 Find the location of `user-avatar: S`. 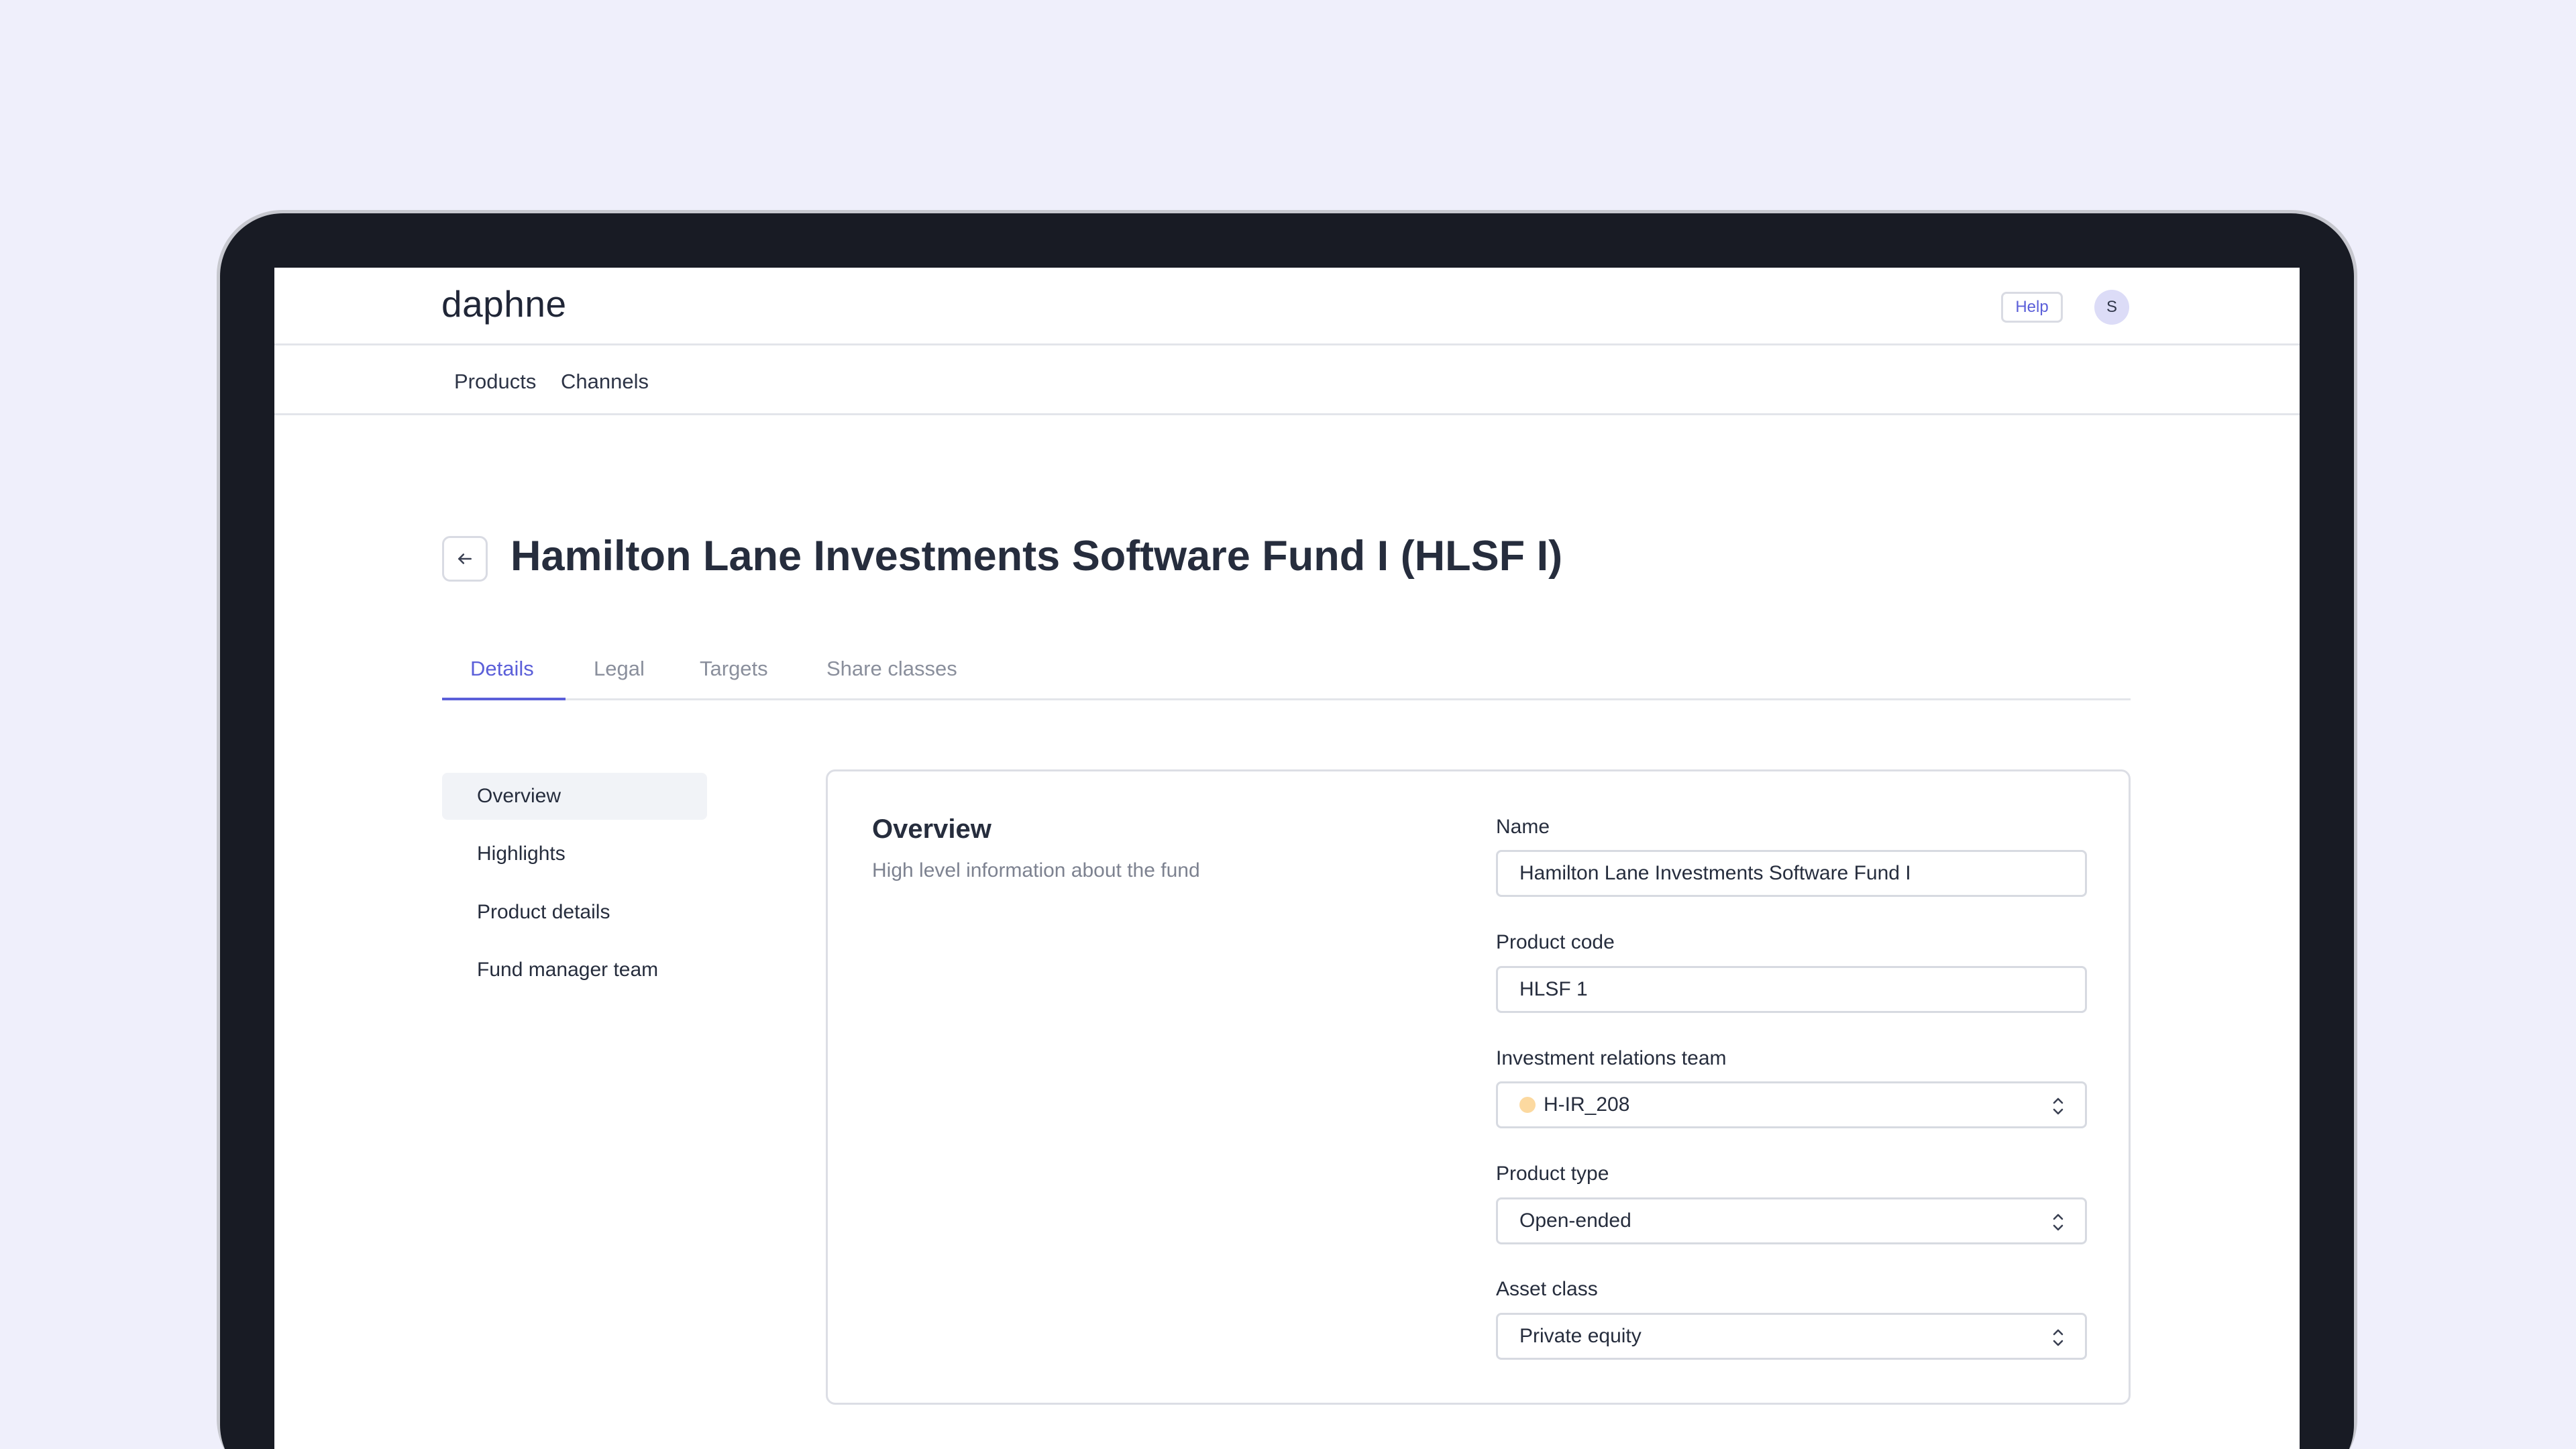

user-avatar: S is located at coordinates (2111, 307).